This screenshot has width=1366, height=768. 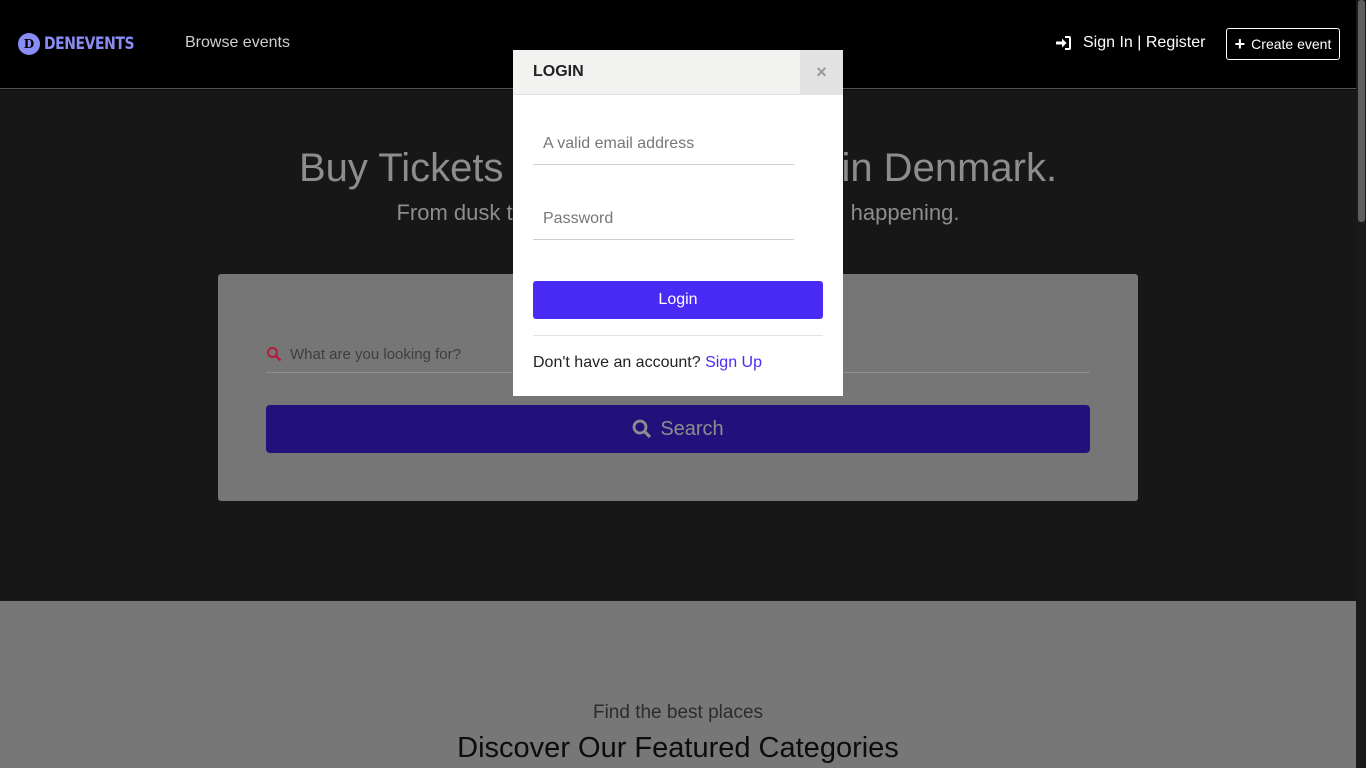 I want to click on sign-in-register-link: Sign In | Register, so click(x=1130, y=43).